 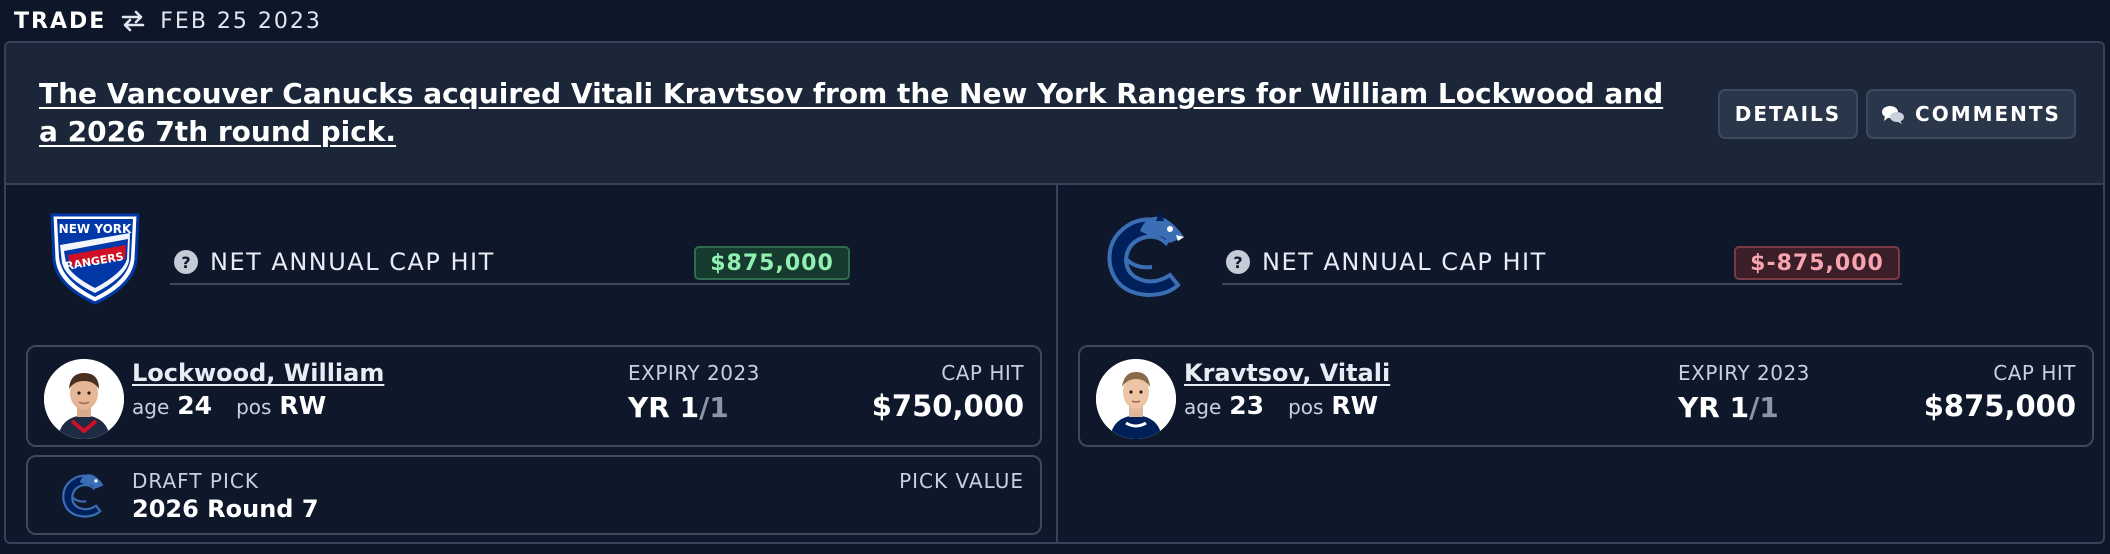 What do you see at coordinates (95, 259) in the screenshot?
I see `new-york-rangers-logo: NEW YORK RANGERS` at bounding box center [95, 259].